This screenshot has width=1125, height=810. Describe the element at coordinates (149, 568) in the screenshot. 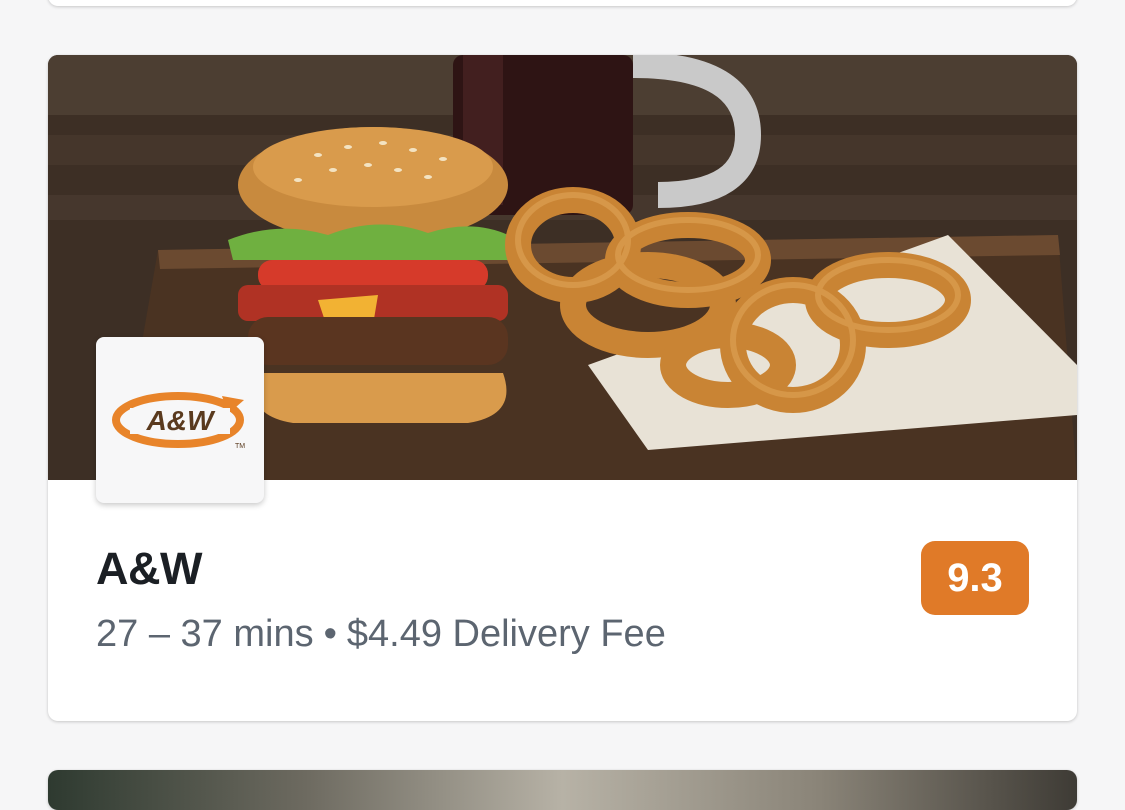

I see `store-name: A&W` at that location.